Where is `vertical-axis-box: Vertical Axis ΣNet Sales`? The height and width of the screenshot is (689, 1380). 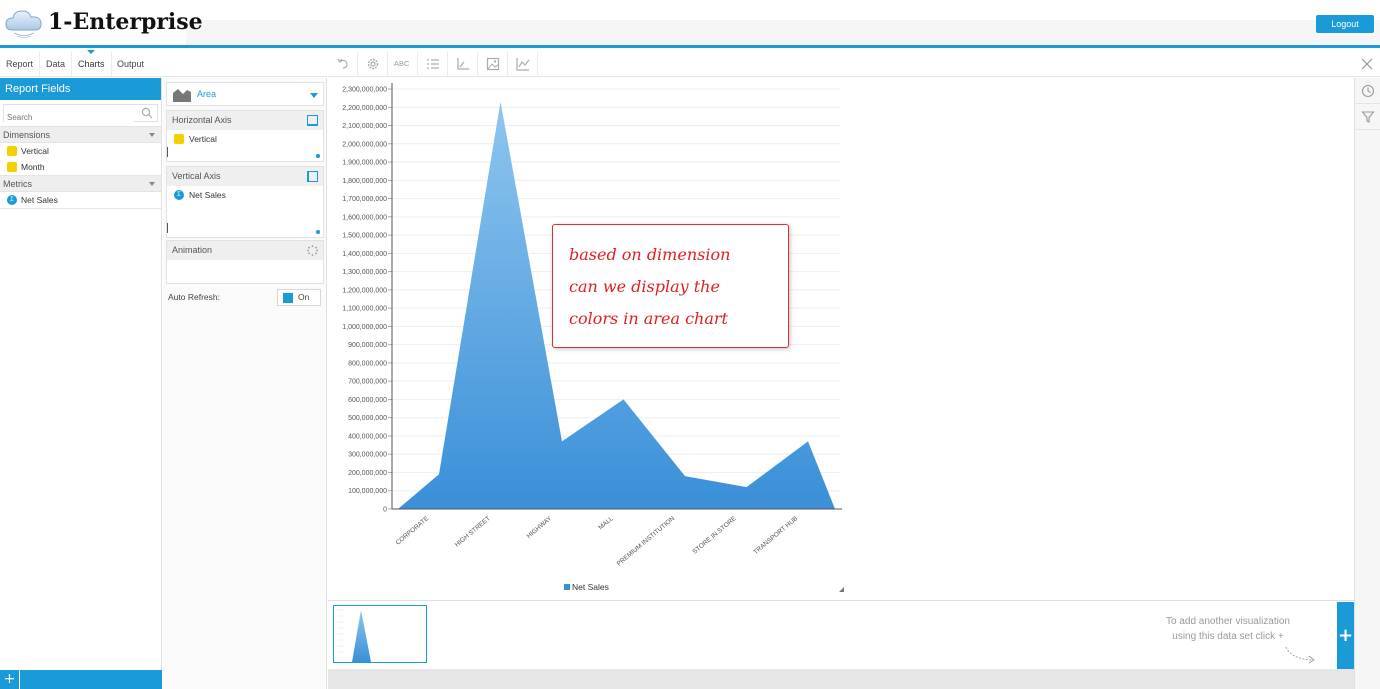
vertical-axis-box: Vertical Axis ΣNet Sales is located at coordinates (245, 202).